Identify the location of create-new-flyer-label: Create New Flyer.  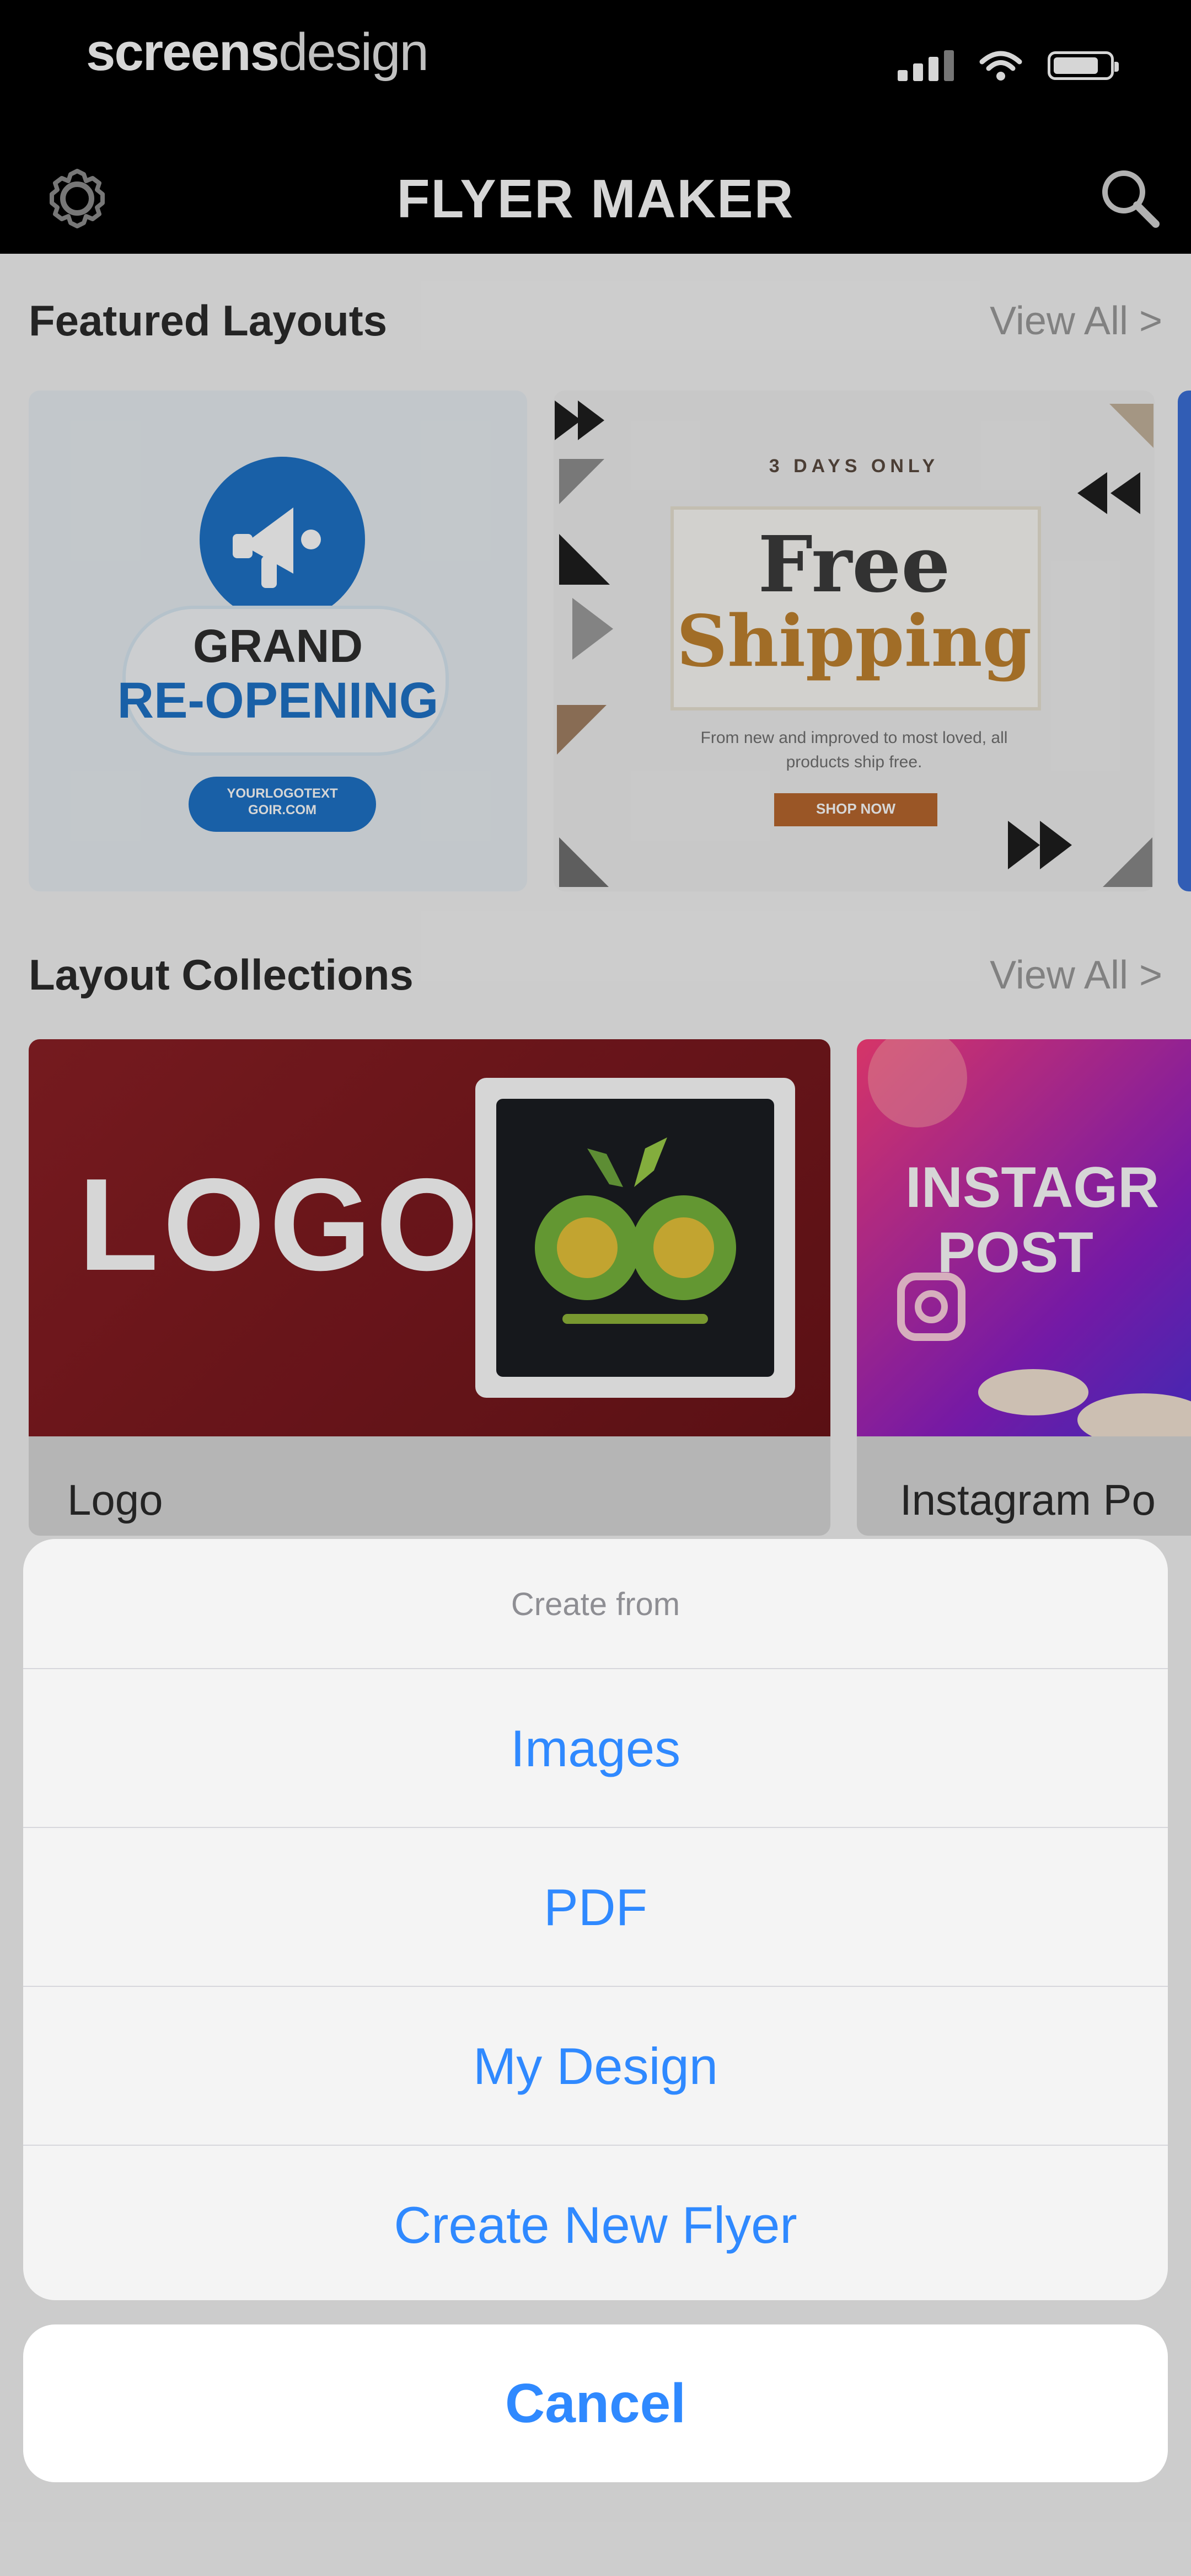
(595, 2225).